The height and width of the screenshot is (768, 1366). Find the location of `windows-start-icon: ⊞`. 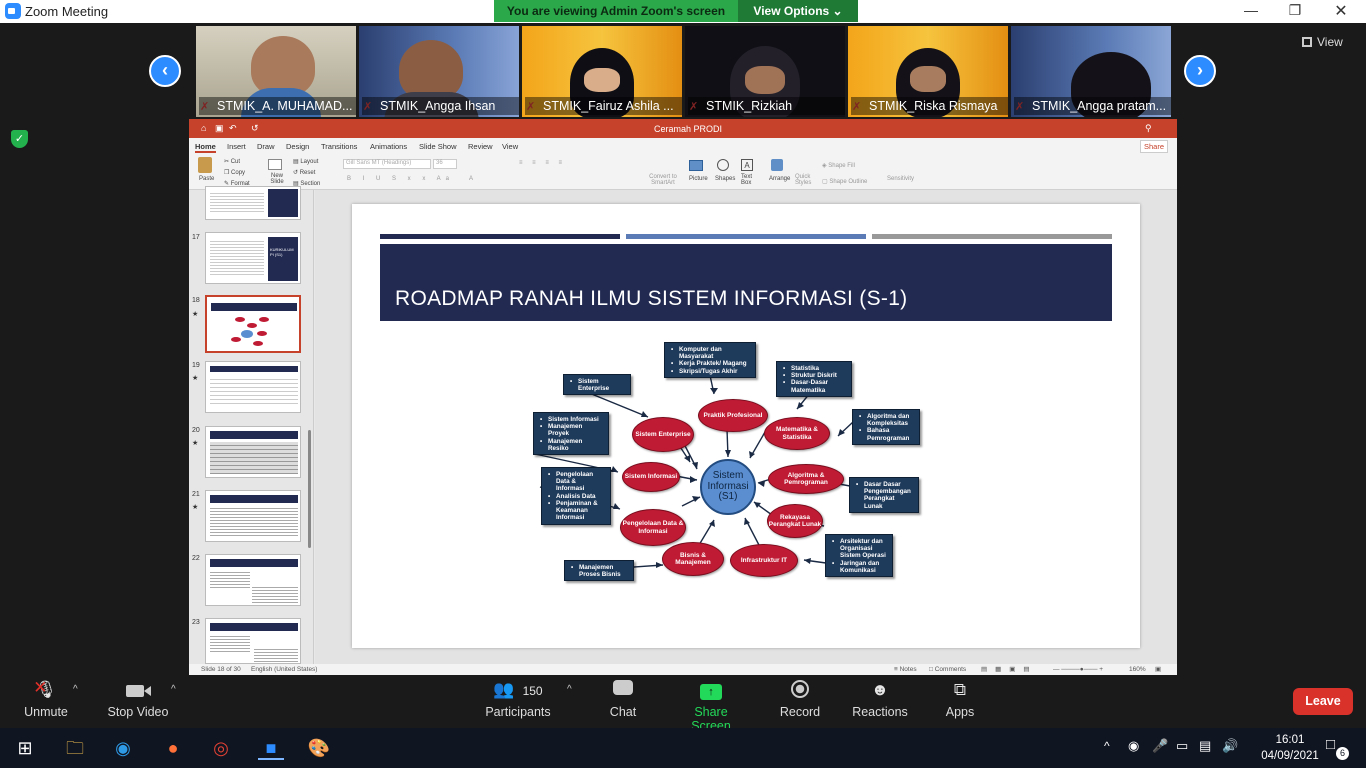

windows-start-icon: ⊞ is located at coordinates (25, 748).